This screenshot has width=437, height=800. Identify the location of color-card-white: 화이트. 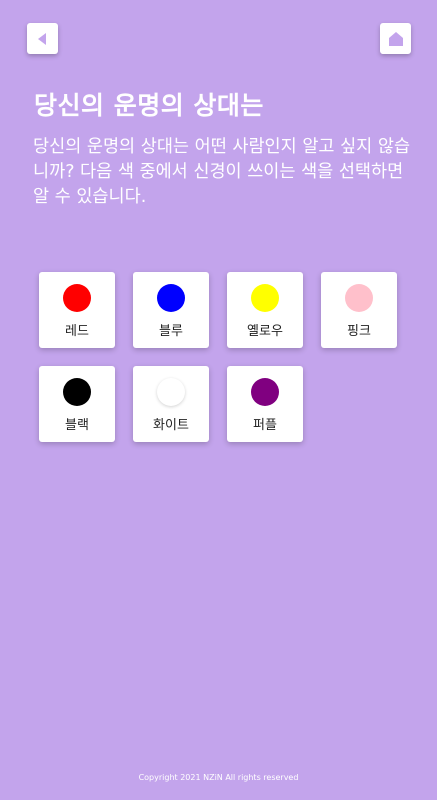
(171, 404).